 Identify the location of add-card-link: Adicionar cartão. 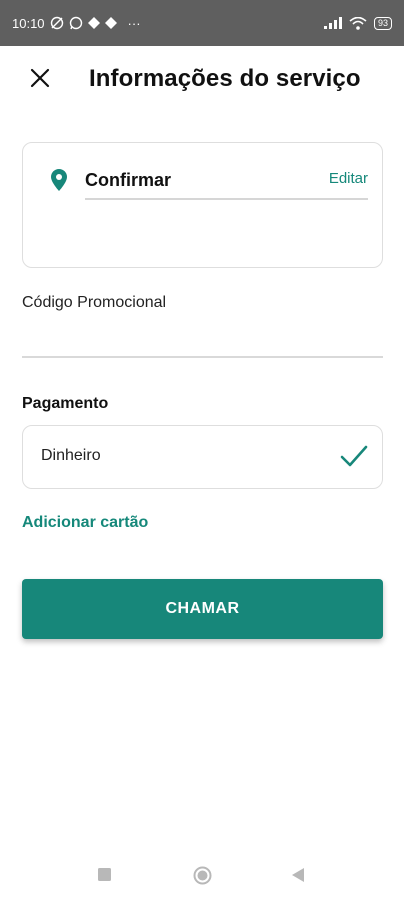
(85, 523).